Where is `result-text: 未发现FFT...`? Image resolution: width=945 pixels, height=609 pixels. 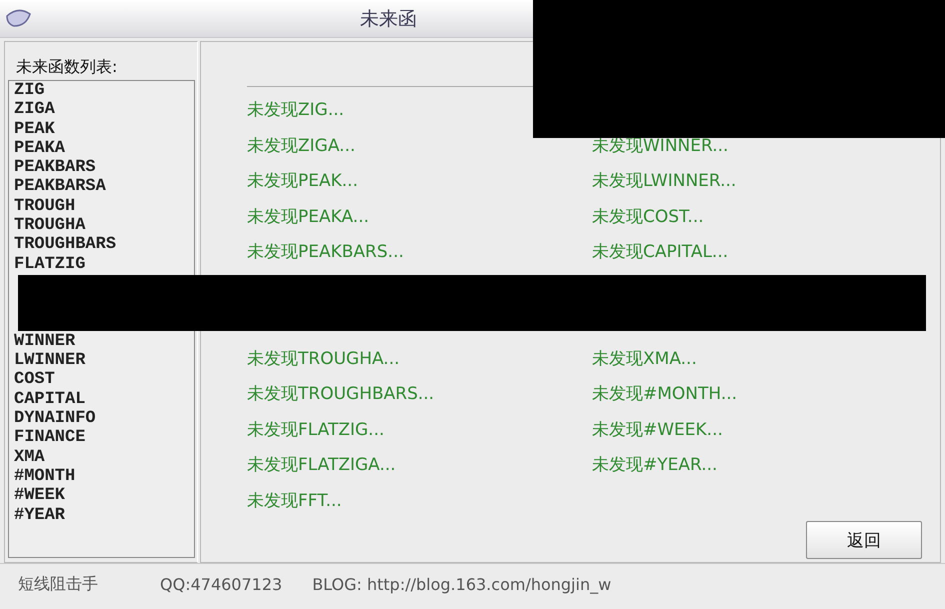 result-text: 未发现FFT... is located at coordinates (294, 500).